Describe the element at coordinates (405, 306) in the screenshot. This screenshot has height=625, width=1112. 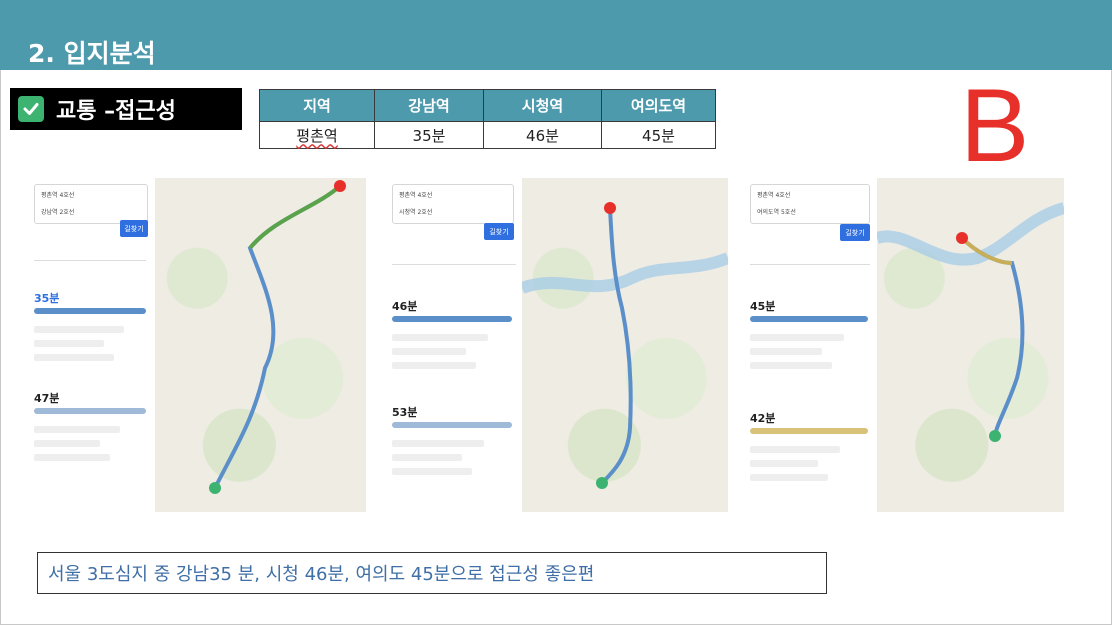
I see `route-time: 46분` at that location.